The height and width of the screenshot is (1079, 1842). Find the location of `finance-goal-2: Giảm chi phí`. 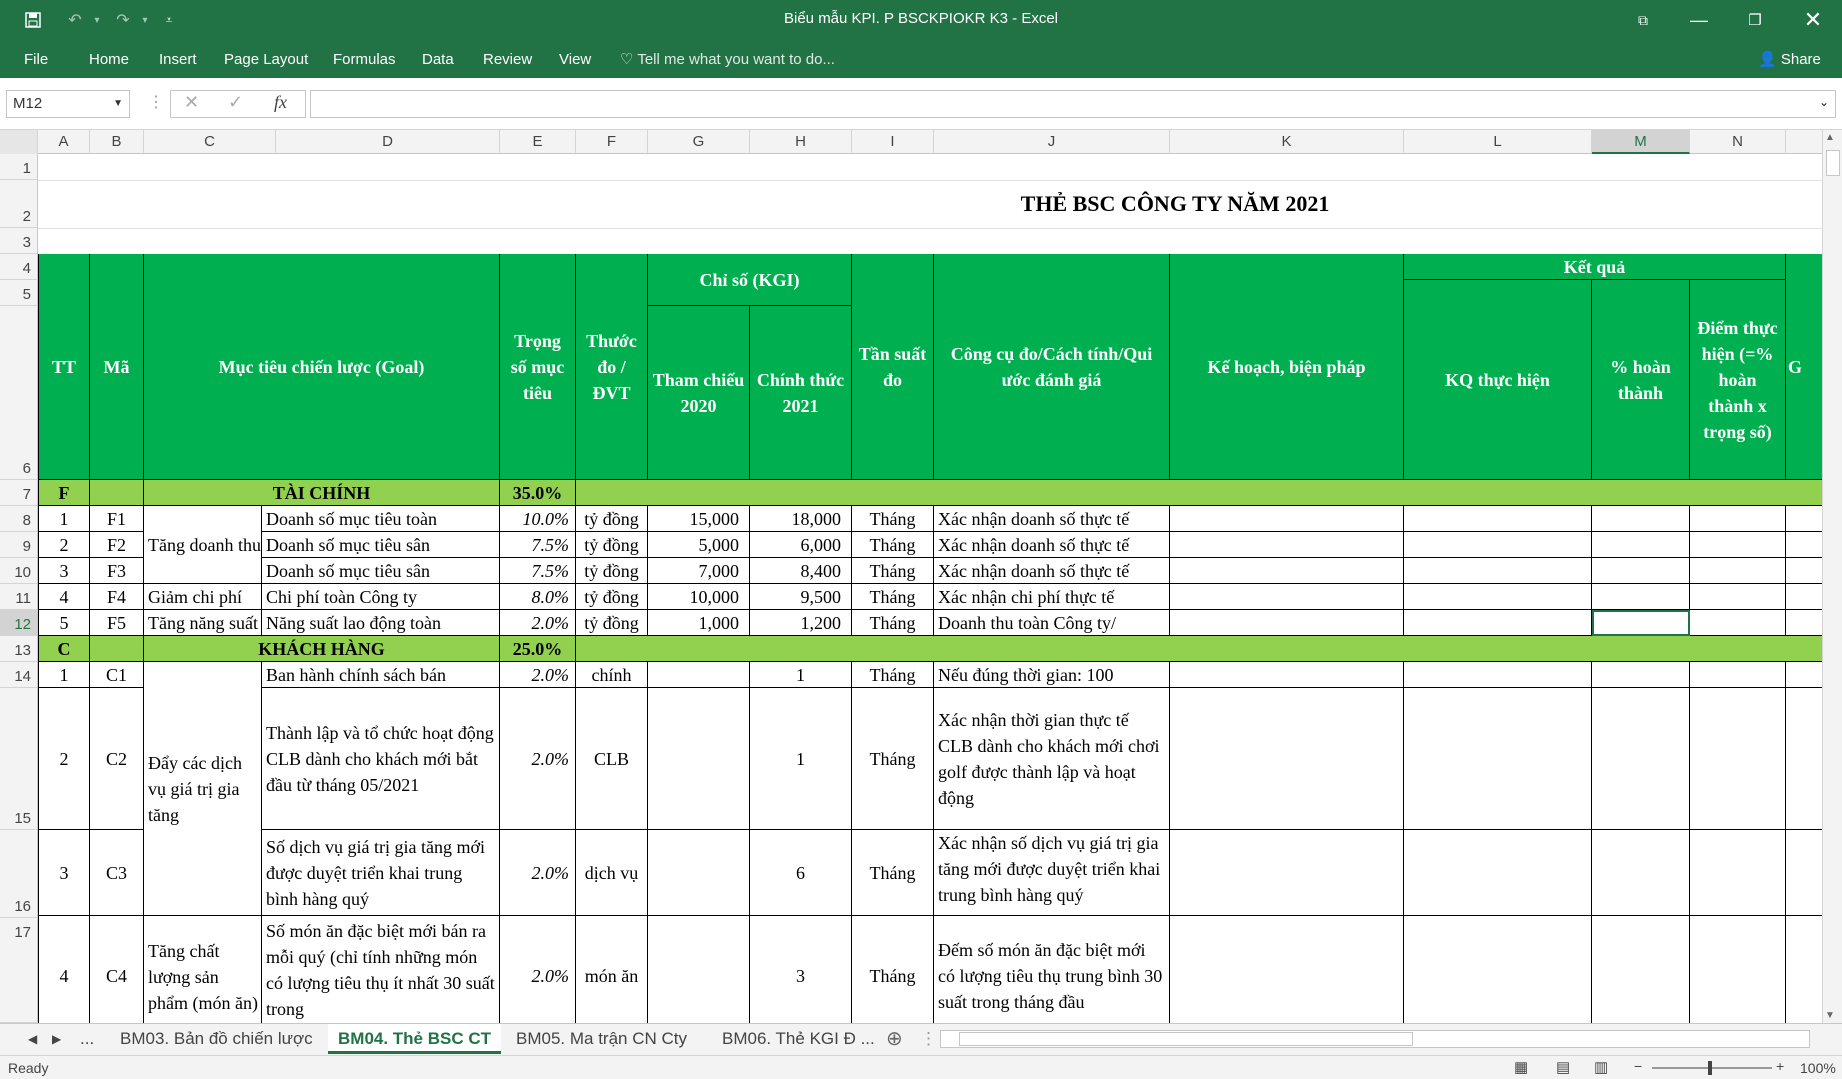

finance-goal-2: Giảm chi phí is located at coordinates (203, 597).